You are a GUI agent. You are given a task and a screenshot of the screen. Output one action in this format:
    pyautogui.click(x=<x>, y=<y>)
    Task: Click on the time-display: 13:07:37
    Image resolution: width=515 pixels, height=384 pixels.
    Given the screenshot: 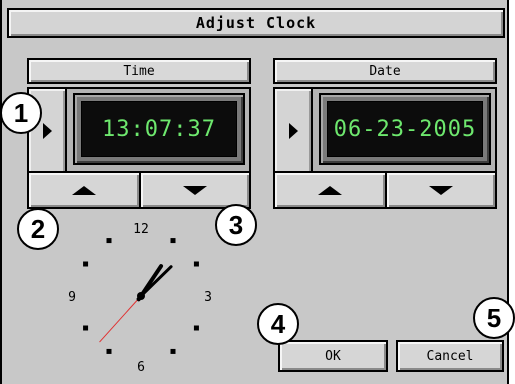 What is the action you would take?
    pyautogui.click(x=159, y=129)
    